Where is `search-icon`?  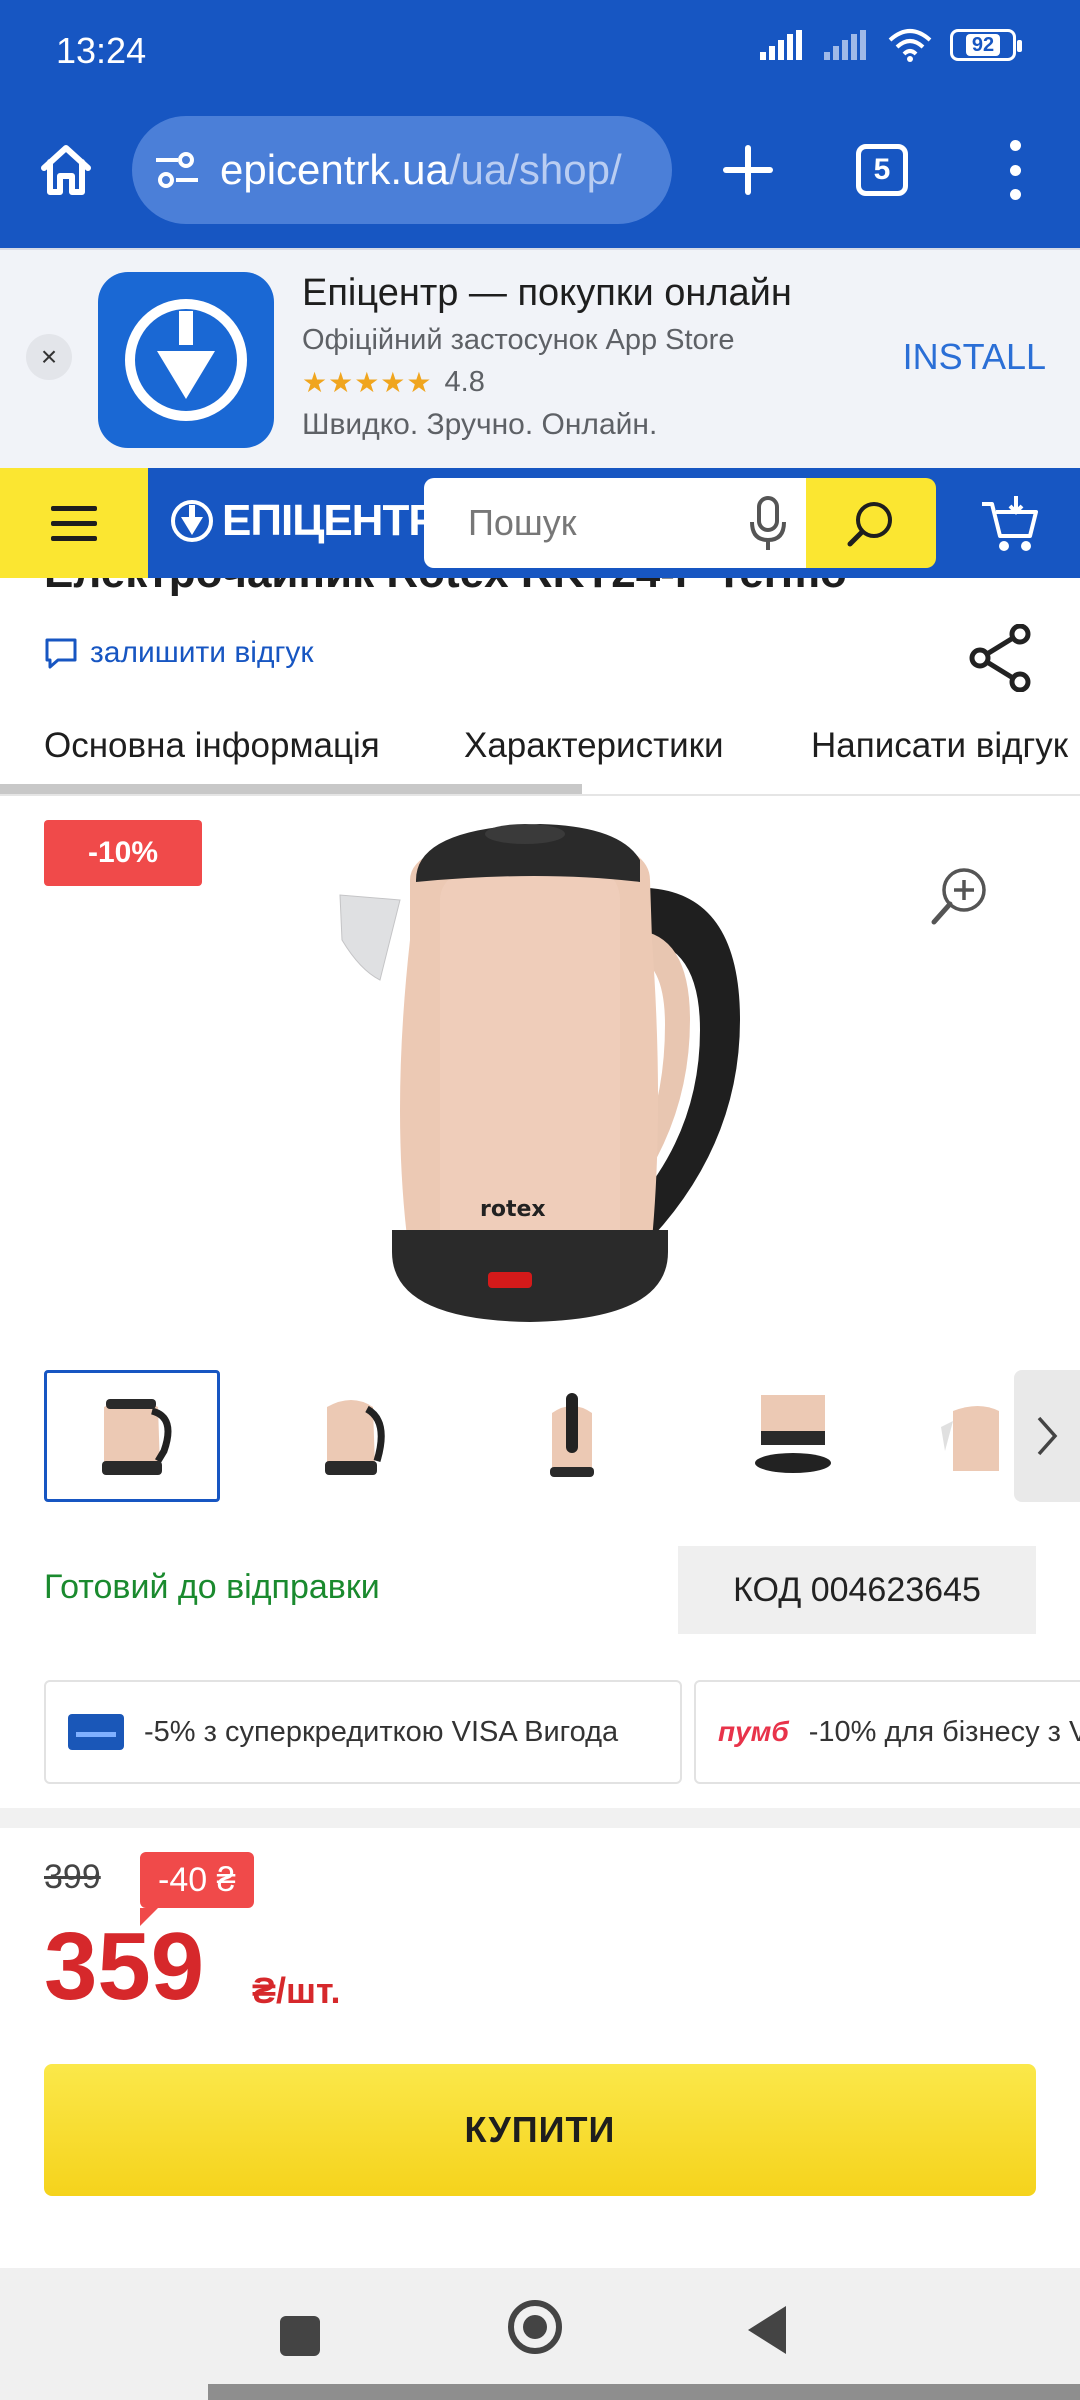 search-icon is located at coordinates (869, 524).